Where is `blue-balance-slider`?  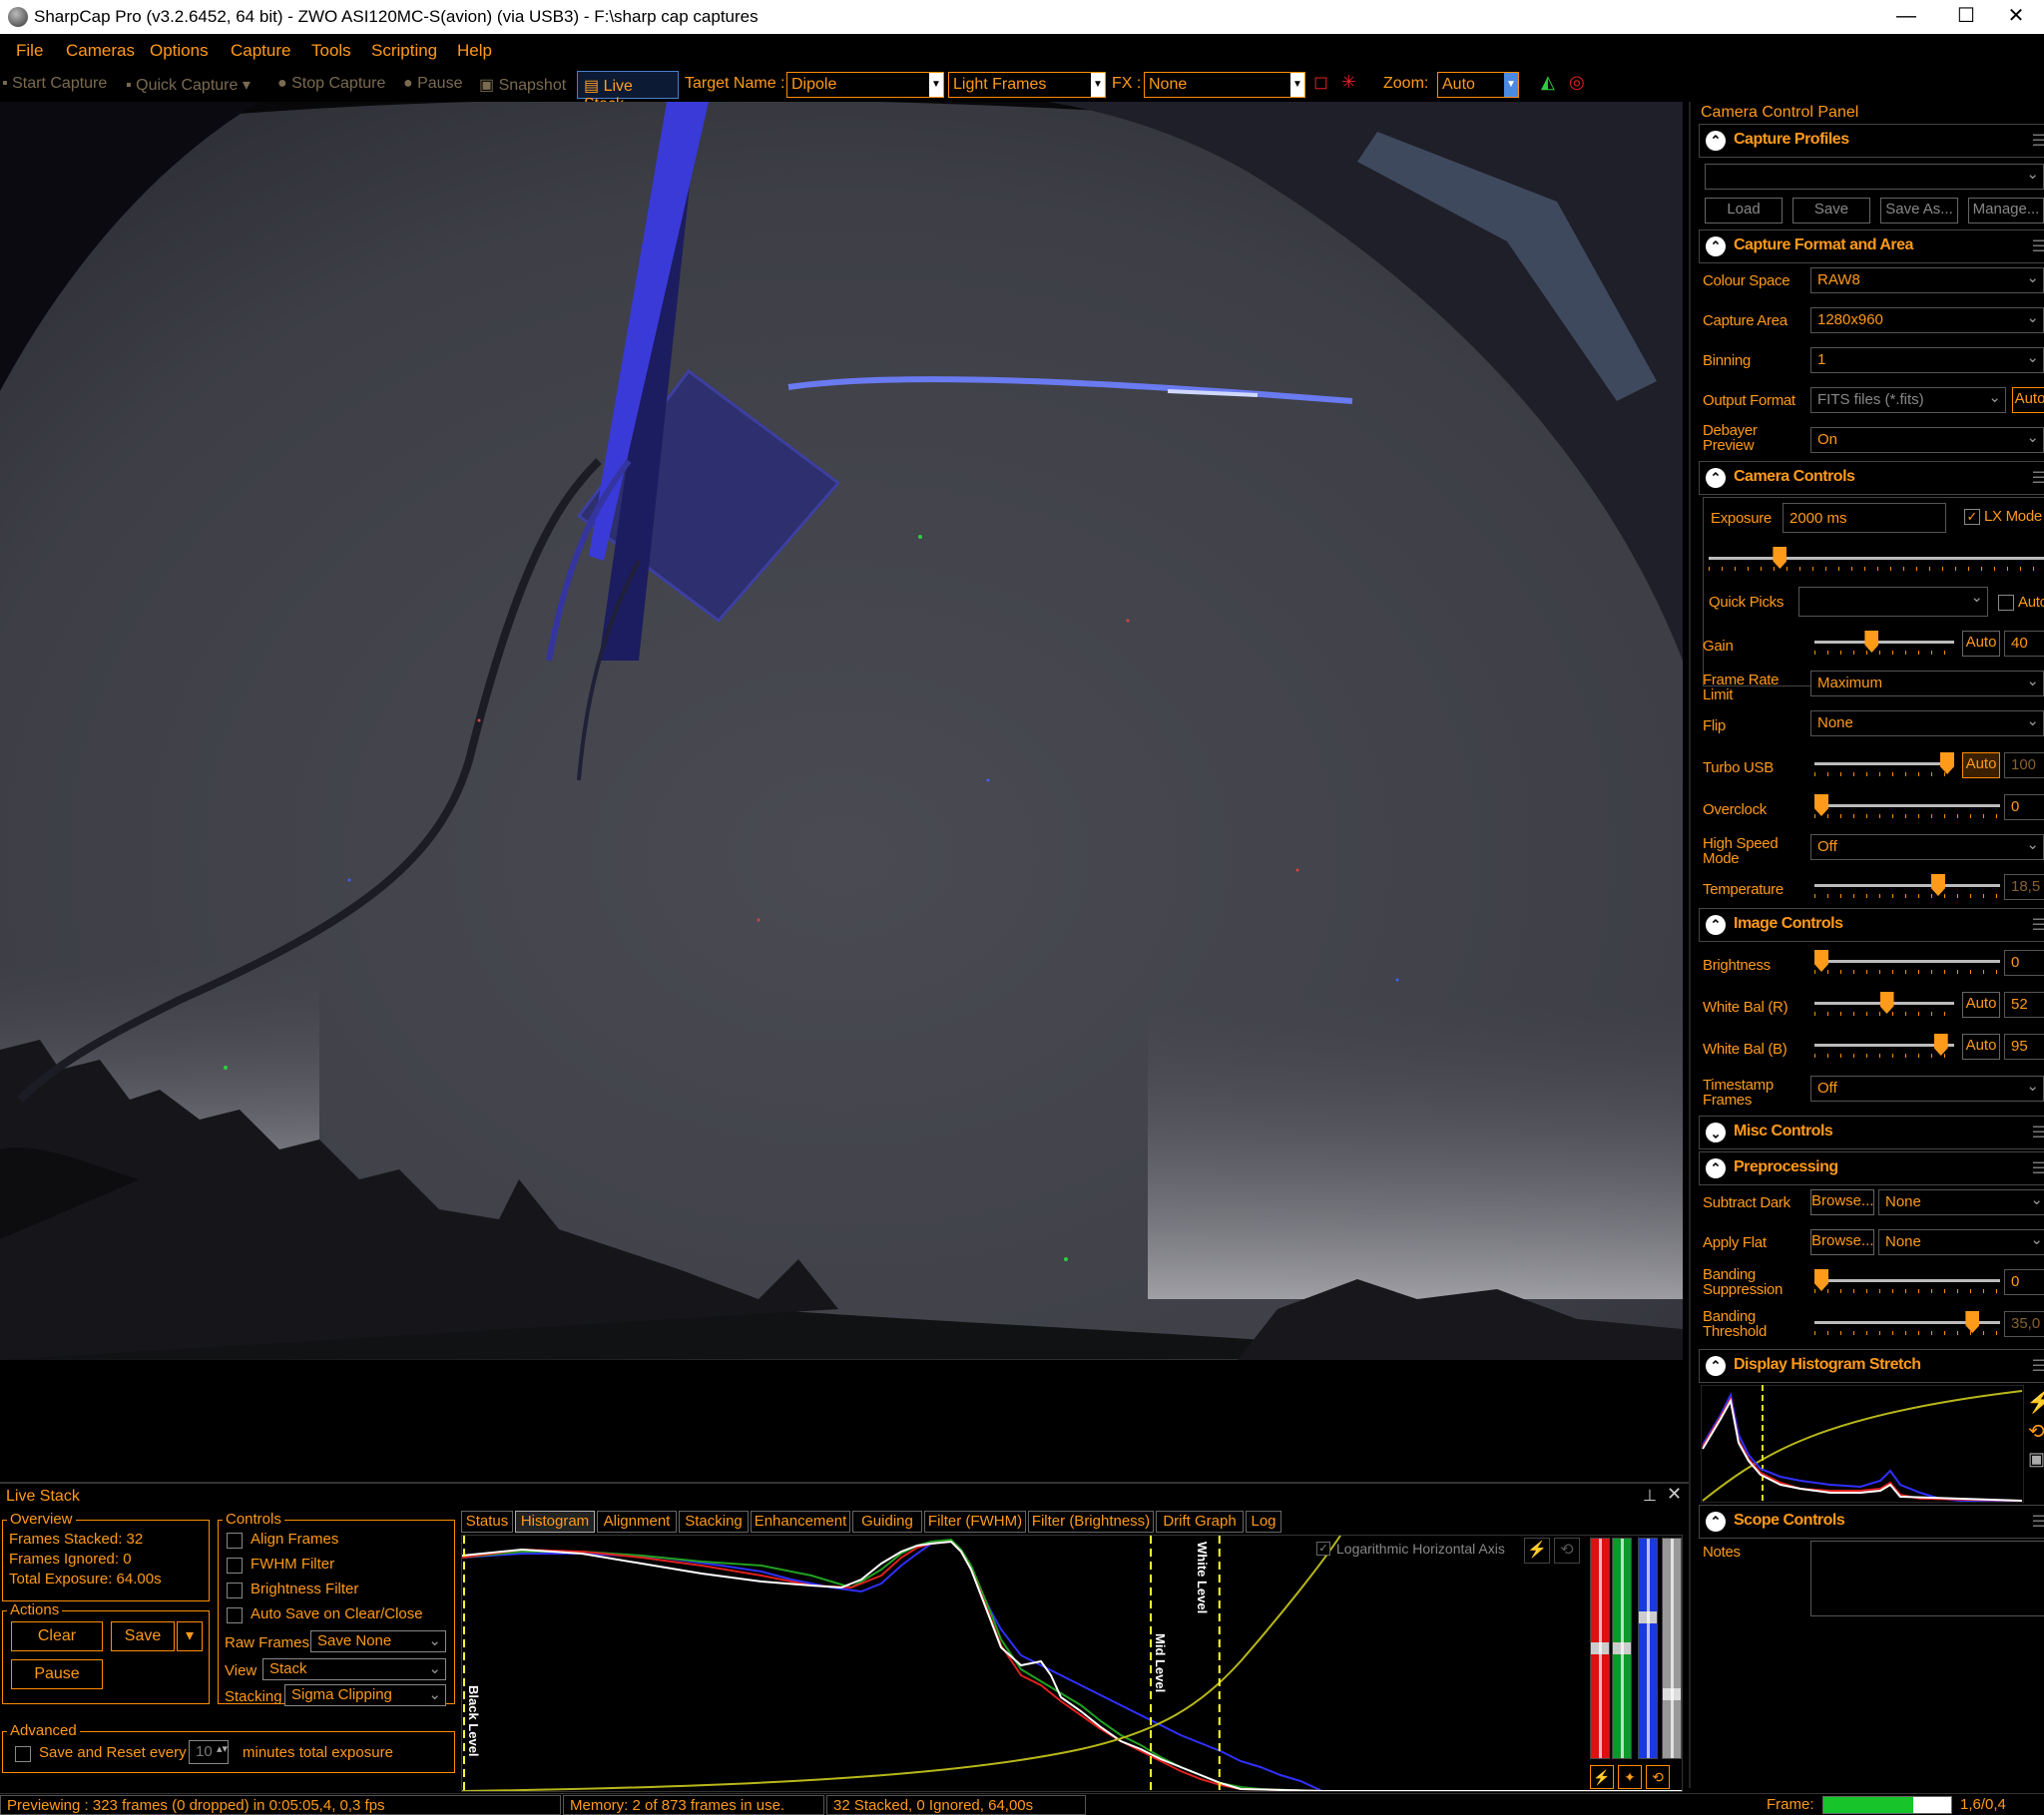
blue-balance-slider is located at coordinates (1648, 1648).